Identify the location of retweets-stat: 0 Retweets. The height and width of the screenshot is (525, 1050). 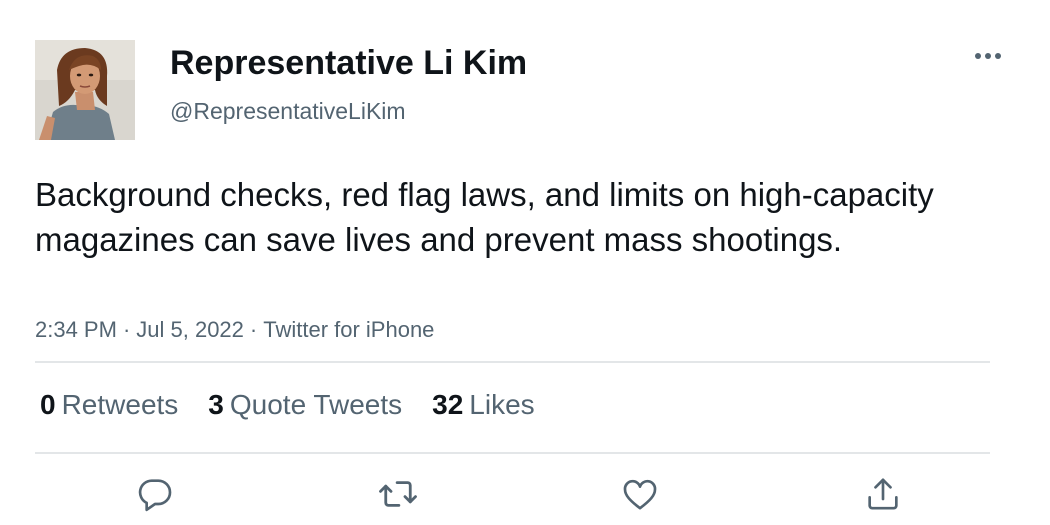
(109, 405).